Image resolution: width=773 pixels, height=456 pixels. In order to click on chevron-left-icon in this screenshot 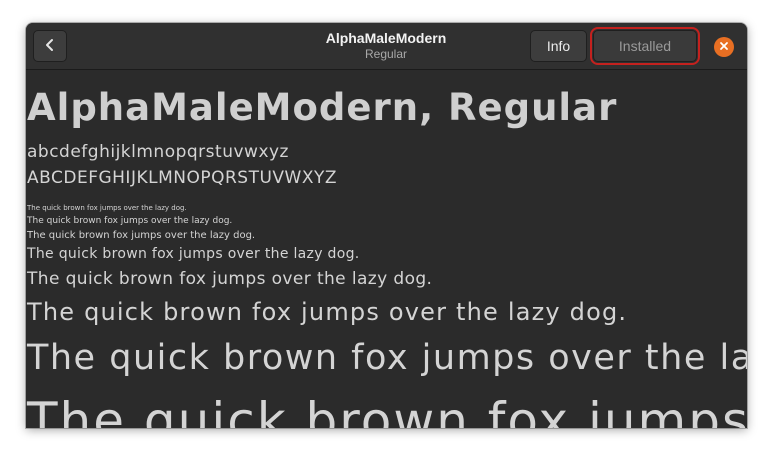, I will do `click(50, 46)`.